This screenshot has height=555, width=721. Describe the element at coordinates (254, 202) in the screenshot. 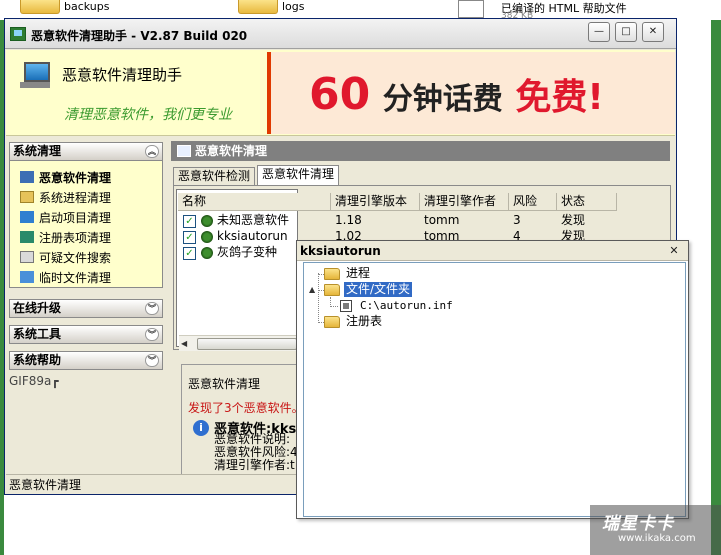

I see `column-header-name: 名称` at that location.